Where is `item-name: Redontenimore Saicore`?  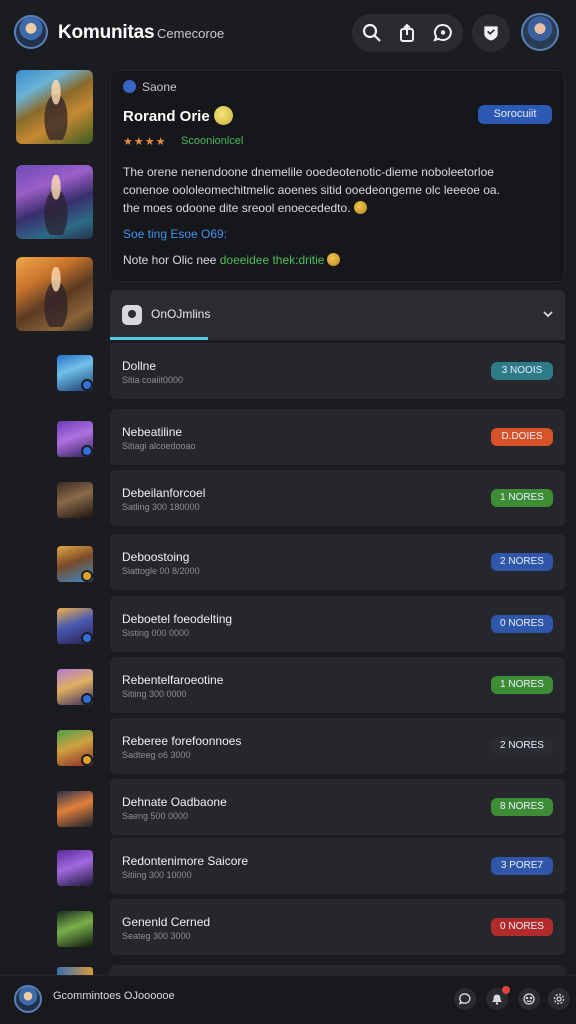 item-name: Redontenimore Saicore is located at coordinates (185, 861).